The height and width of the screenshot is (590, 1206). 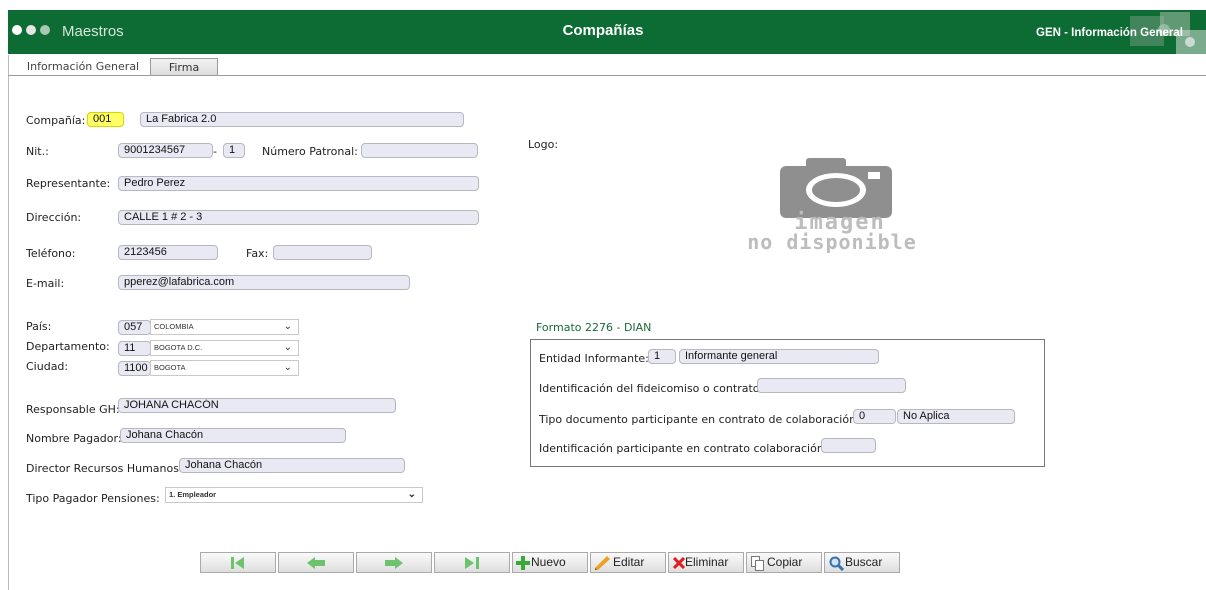 What do you see at coordinates (298, 217) in the screenshot?
I see `direccion-field: CALLE 1 # 2 - 3` at bounding box center [298, 217].